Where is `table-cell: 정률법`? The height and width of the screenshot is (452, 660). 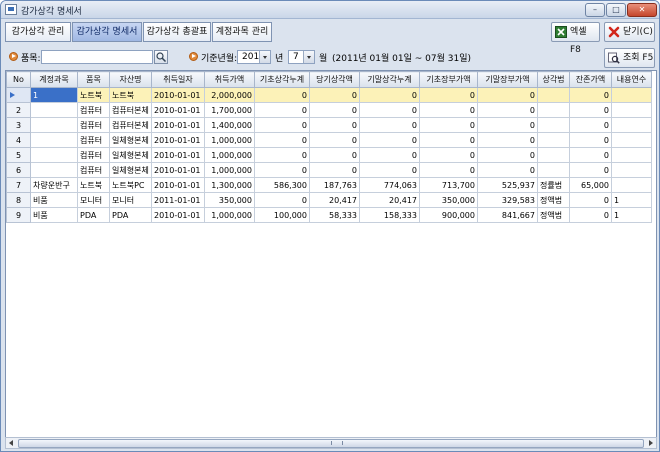
table-cell: 정률법 is located at coordinates (553, 185).